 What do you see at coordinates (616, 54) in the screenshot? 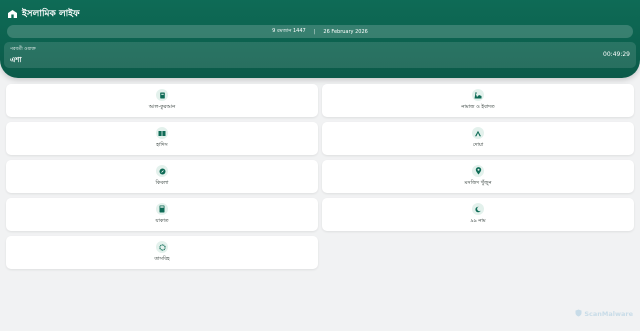
I see `prayer-countdown: 00:49:29` at bounding box center [616, 54].